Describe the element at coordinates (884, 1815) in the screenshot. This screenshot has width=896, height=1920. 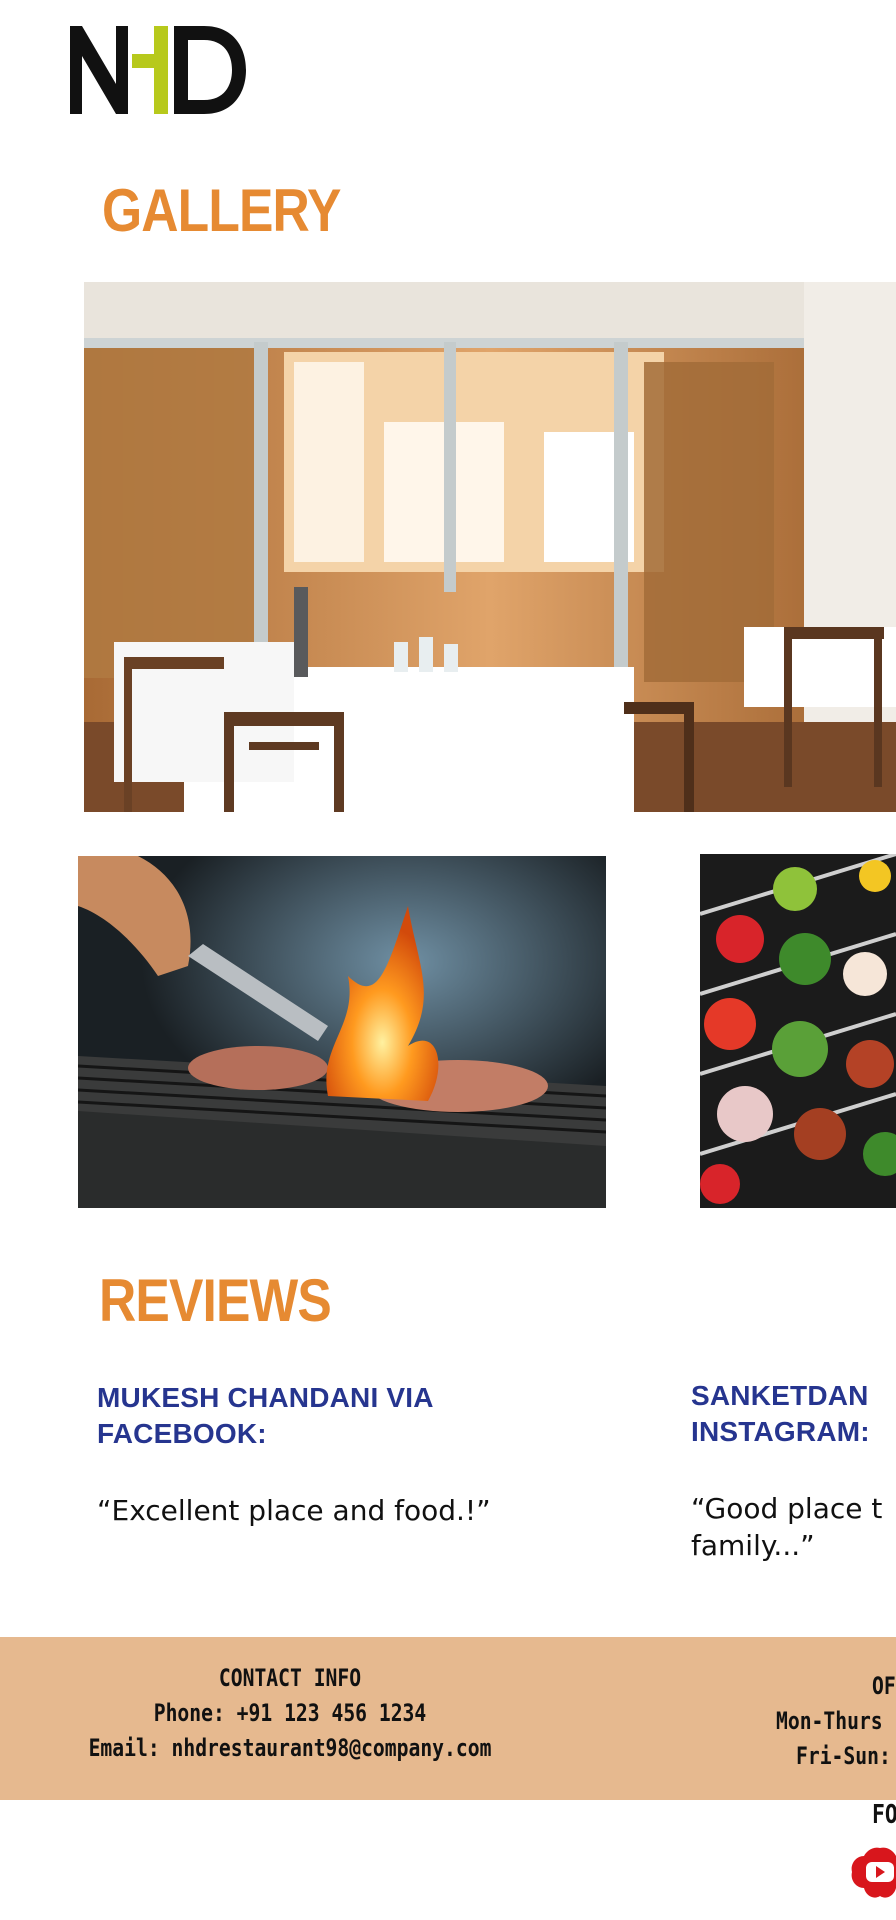
I see `follow-us-label: FO` at that location.